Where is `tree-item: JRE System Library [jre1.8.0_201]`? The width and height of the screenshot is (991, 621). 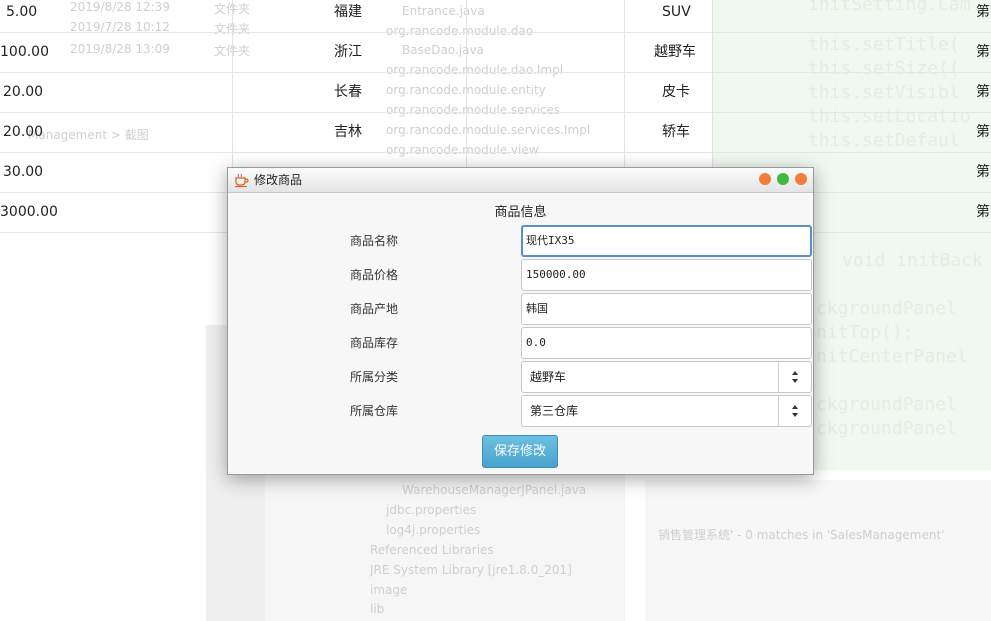
tree-item: JRE System Library [jre1.8.0_201] is located at coordinates (471, 570).